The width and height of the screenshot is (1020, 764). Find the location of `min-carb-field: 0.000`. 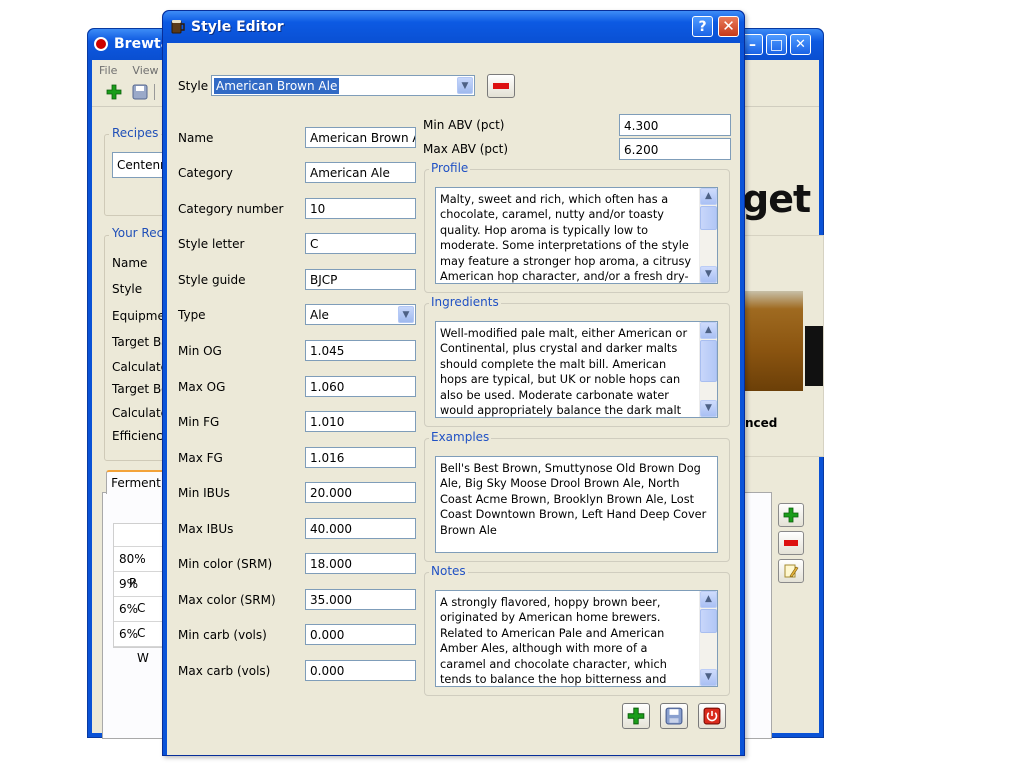

min-carb-field: 0.000 is located at coordinates (360, 634).